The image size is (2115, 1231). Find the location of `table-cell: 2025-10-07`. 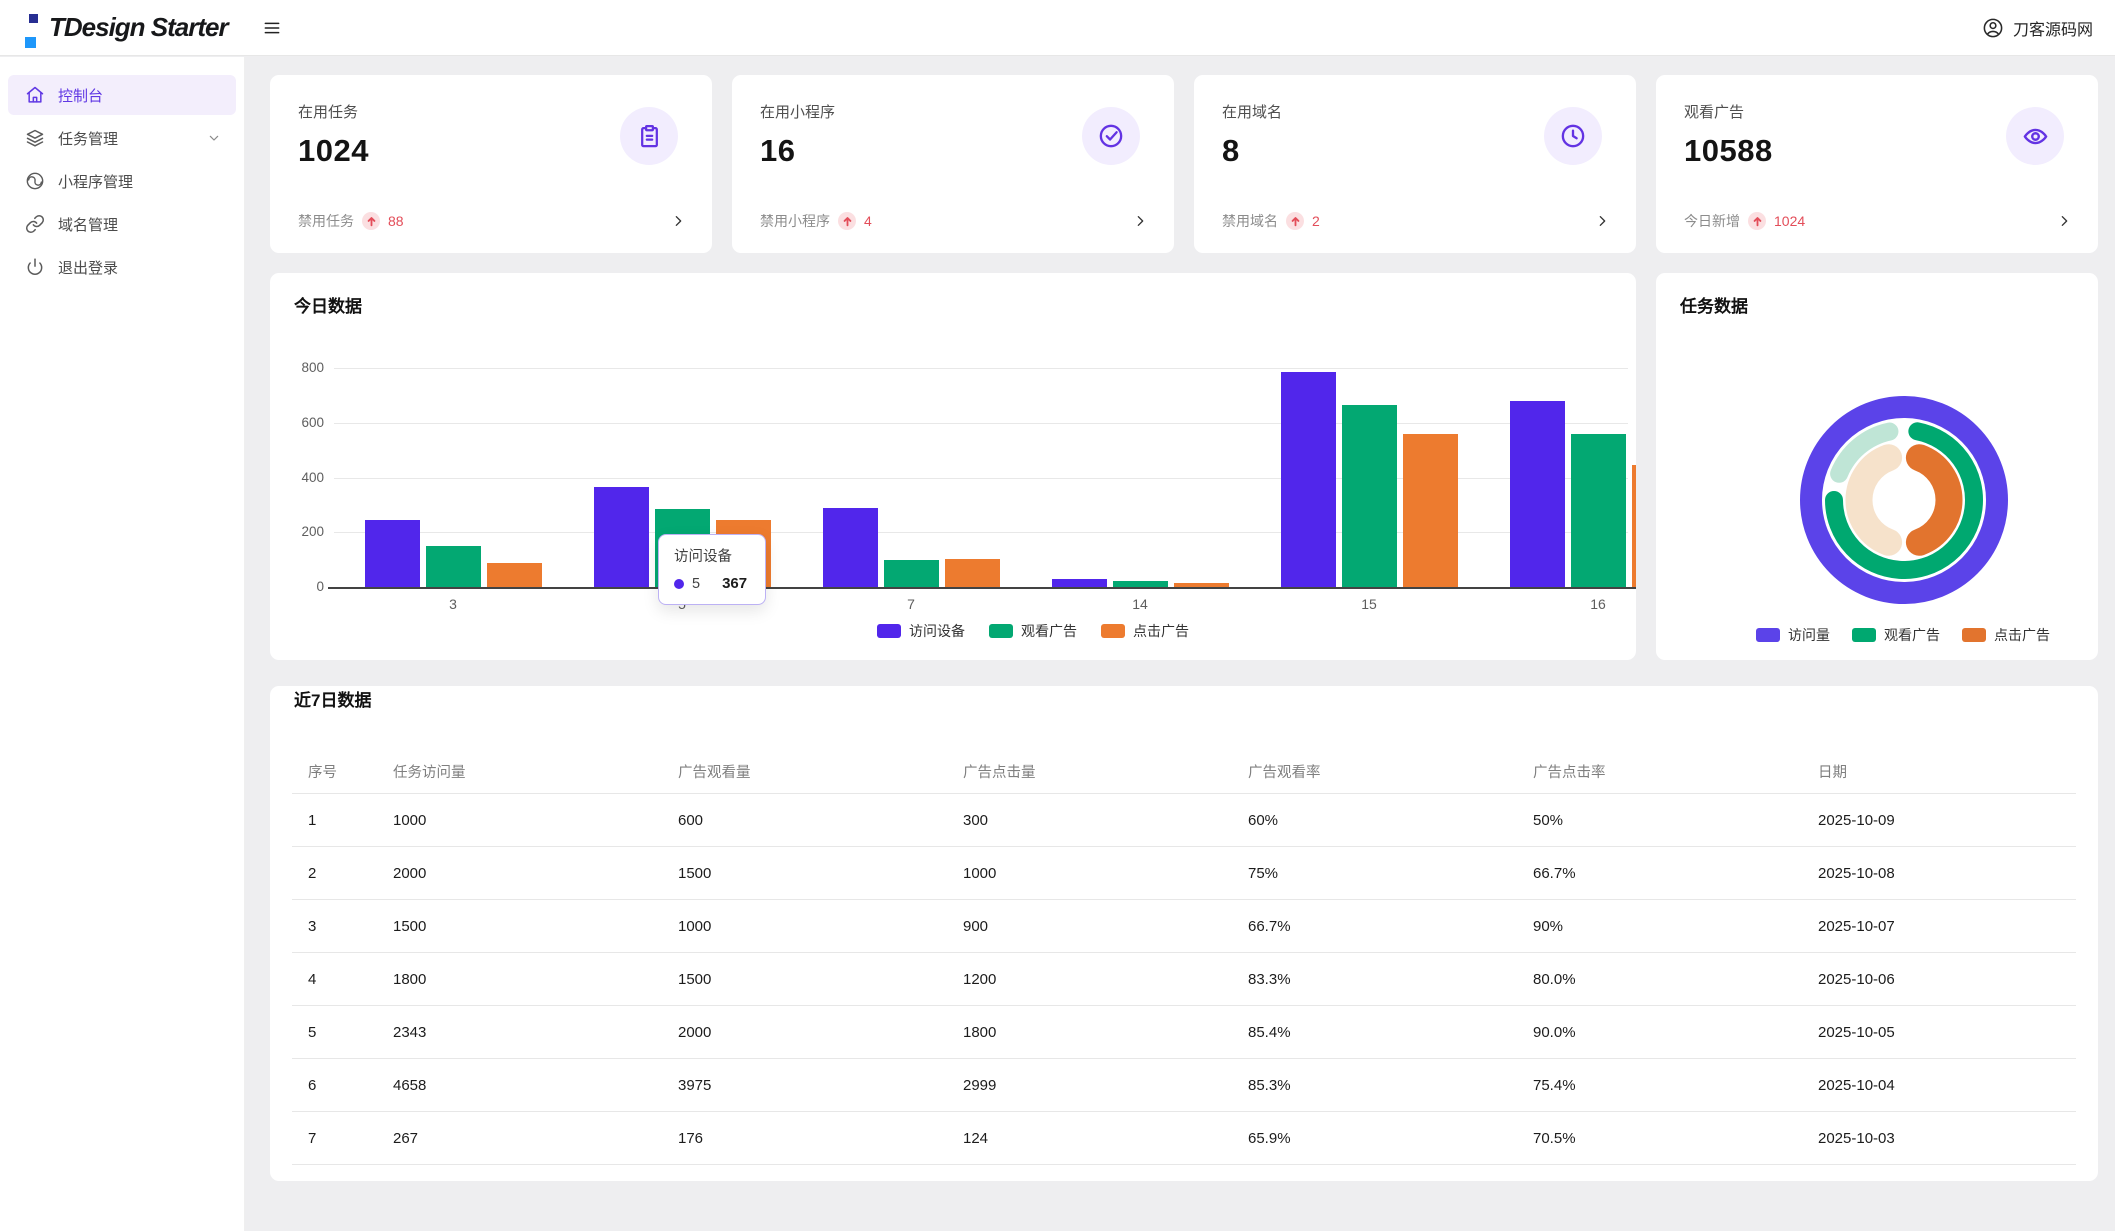

table-cell: 2025-10-07 is located at coordinates (1856, 926).